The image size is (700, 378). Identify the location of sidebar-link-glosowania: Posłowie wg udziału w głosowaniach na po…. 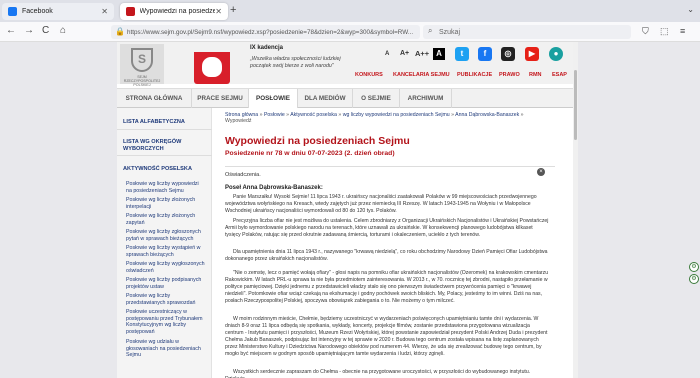
(166, 349).